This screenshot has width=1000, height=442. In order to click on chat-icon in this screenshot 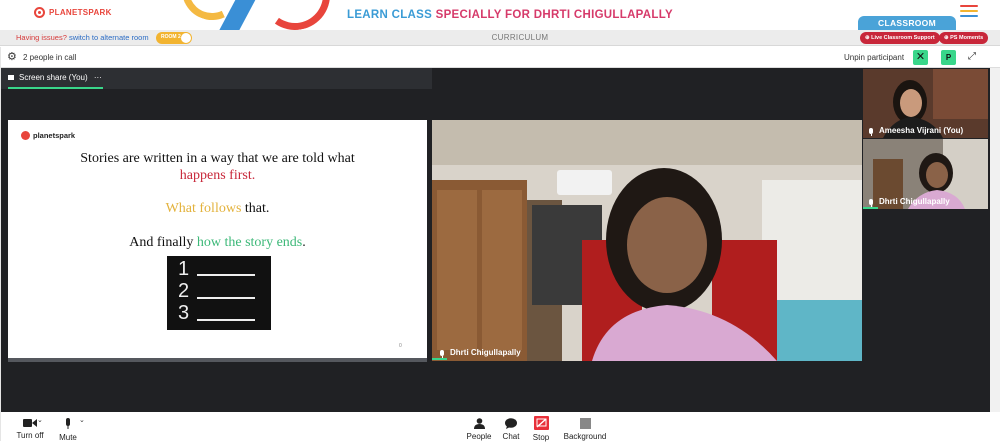, I will do `click(511, 423)`.